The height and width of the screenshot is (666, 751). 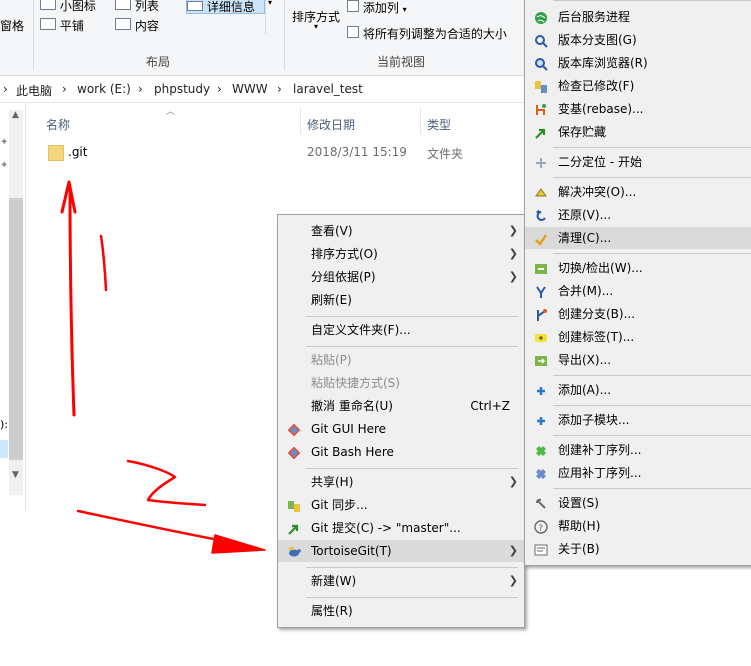 What do you see at coordinates (638, 40) in the screenshot?
I see `menu-item-revision-graph: 版本分支图(G)` at bounding box center [638, 40].